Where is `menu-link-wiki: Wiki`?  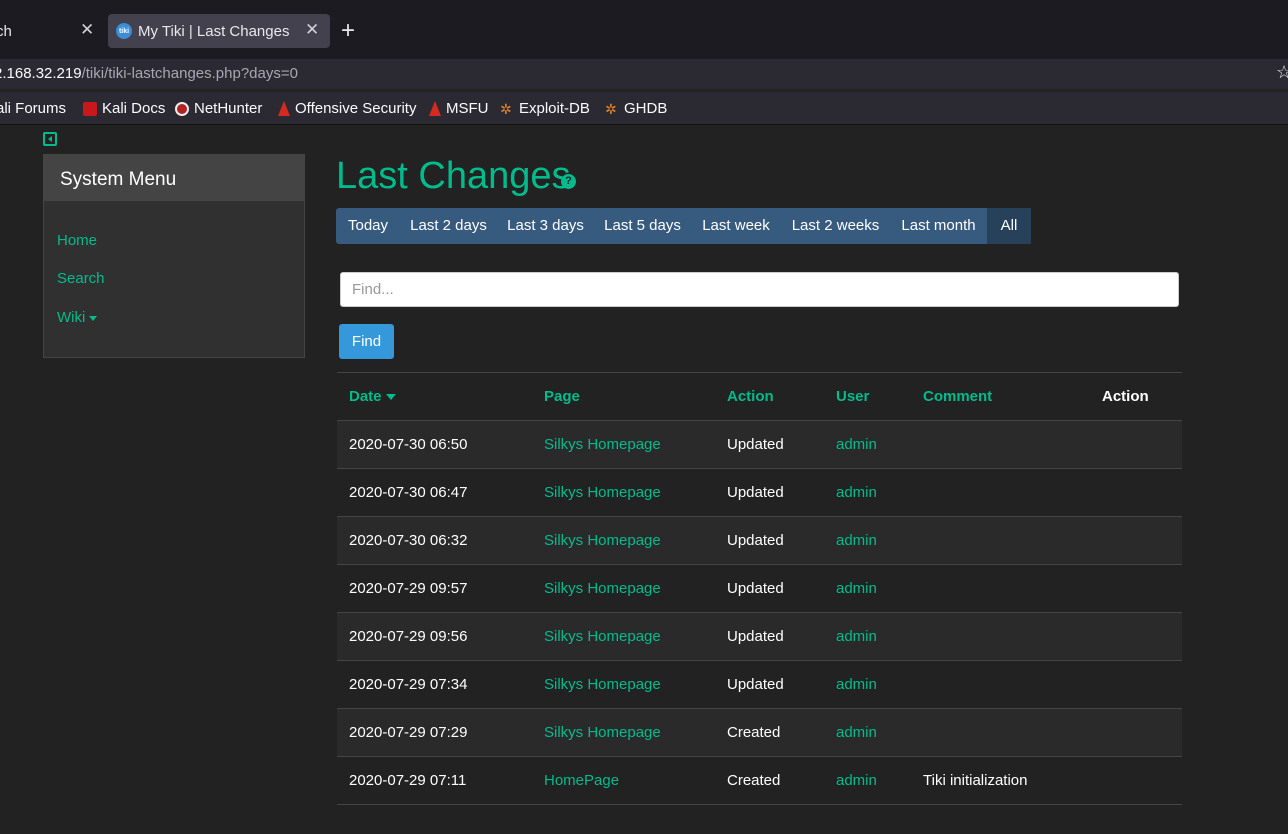 menu-link-wiki: Wiki is located at coordinates (77, 317).